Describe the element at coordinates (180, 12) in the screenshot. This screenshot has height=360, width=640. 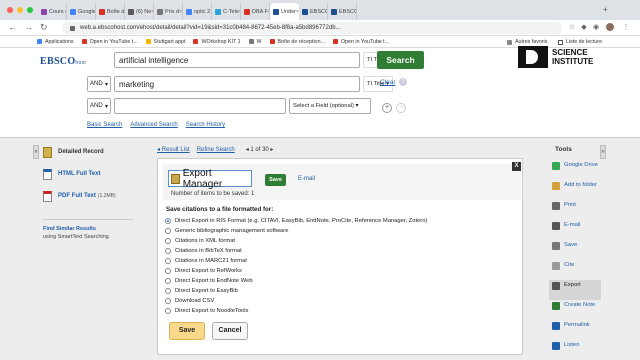
I see `tab-close-icon: ×` at that location.